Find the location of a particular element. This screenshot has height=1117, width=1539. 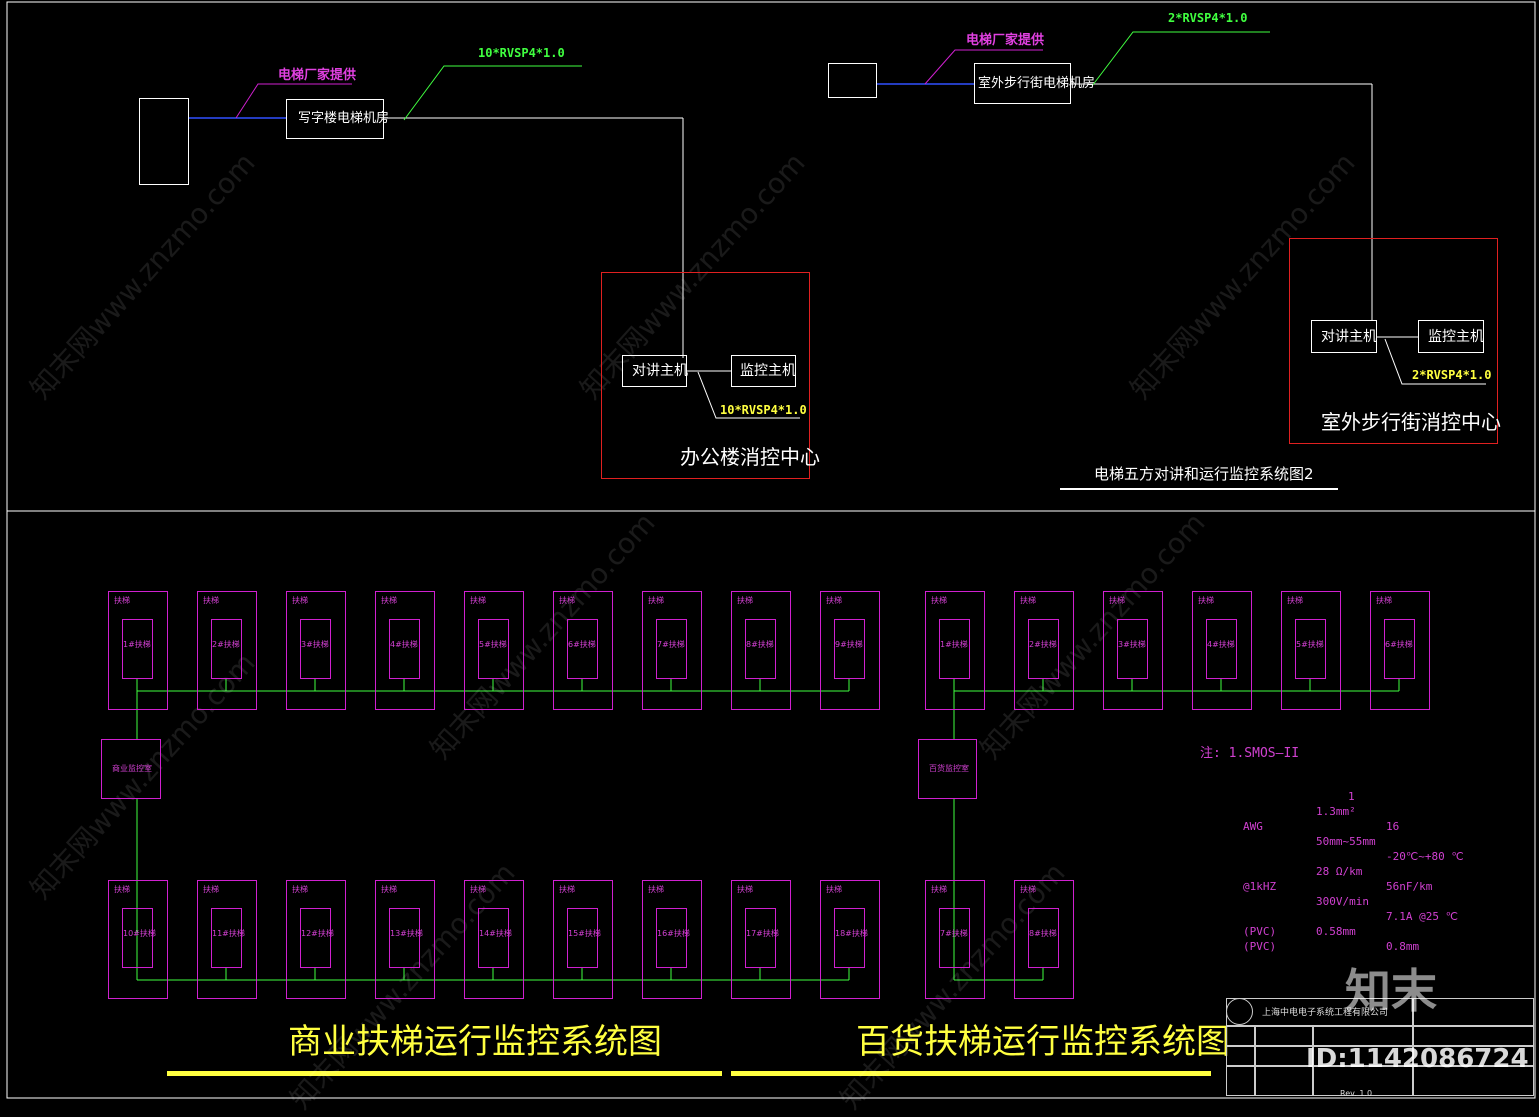

company-logo-icon is located at coordinates (1239, 1011).